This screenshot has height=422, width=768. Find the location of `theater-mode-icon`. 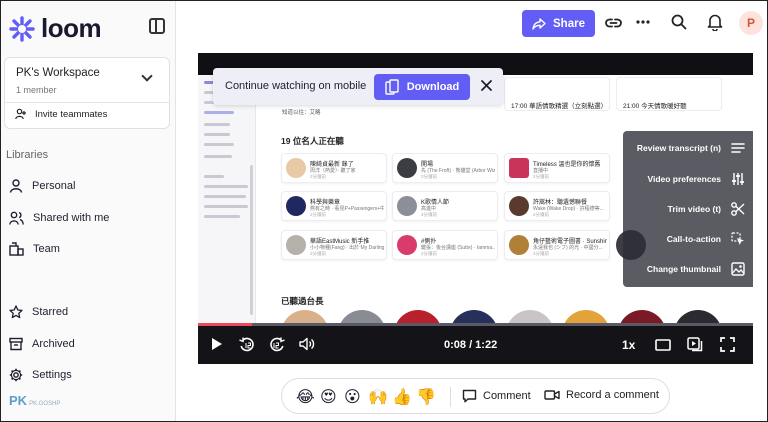

theater-mode-icon is located at coordinates (663, 345).